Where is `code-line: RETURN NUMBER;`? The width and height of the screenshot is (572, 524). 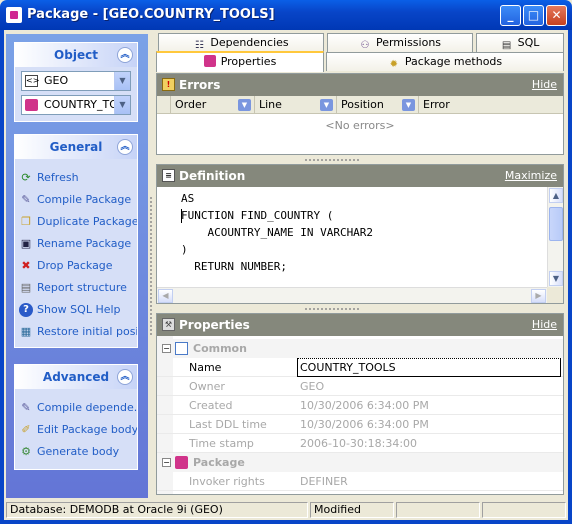
code-line: RETURN NUMBER; is located at coordinates (234, 266).